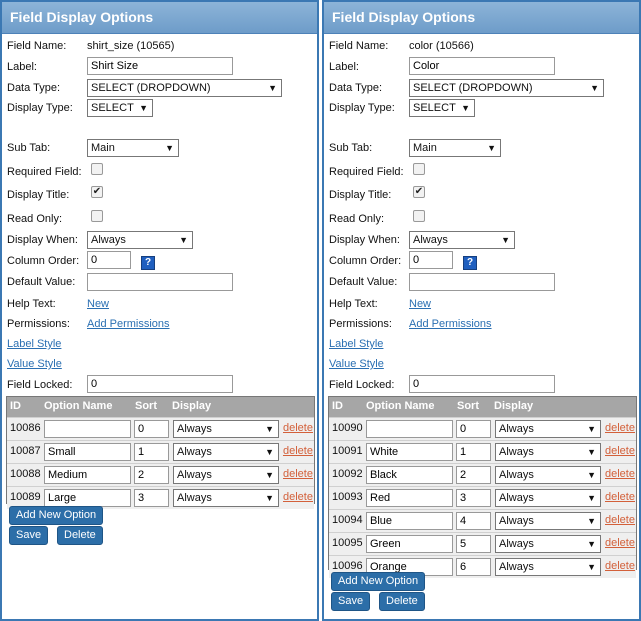 The width and height of the screenshot is (641, 621). I want to click on col-sort: Sort, so click(468, 406).